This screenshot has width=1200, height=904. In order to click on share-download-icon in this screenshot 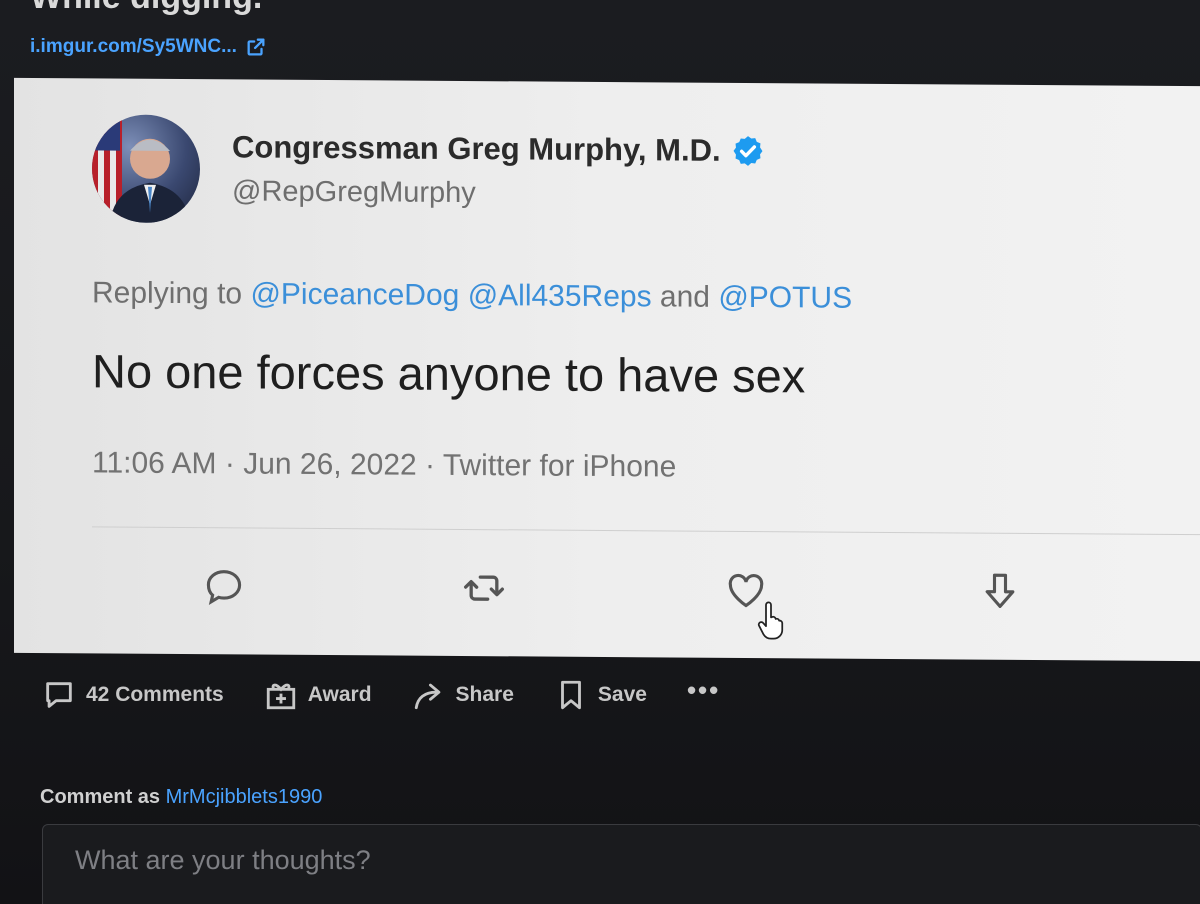, I will do `click(1000, 592)`.